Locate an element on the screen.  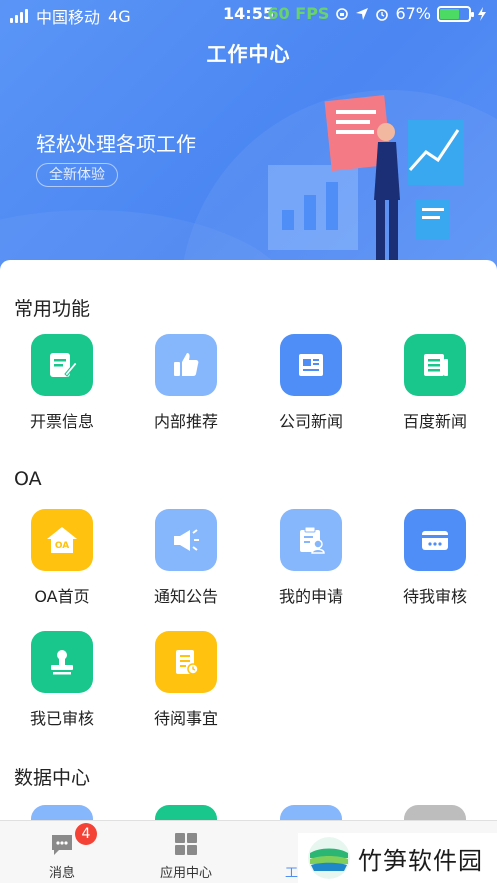
card-icon is located at coordinates (435, 540).